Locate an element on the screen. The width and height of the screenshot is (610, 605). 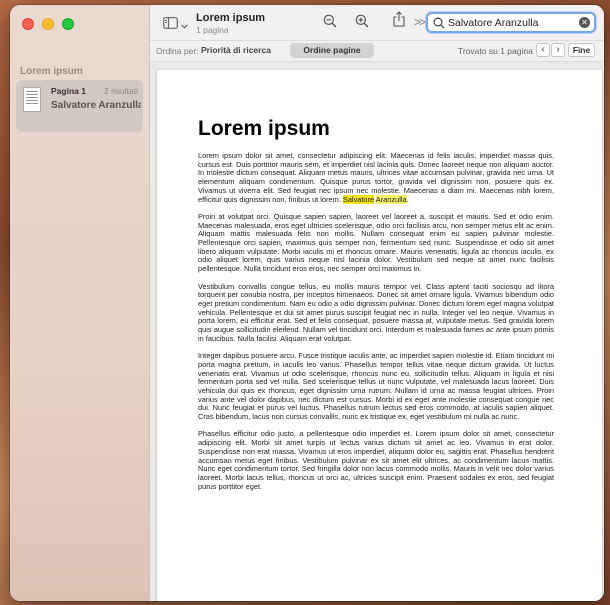
sort-label: Ordina per: is located at coordinates (177, 51).